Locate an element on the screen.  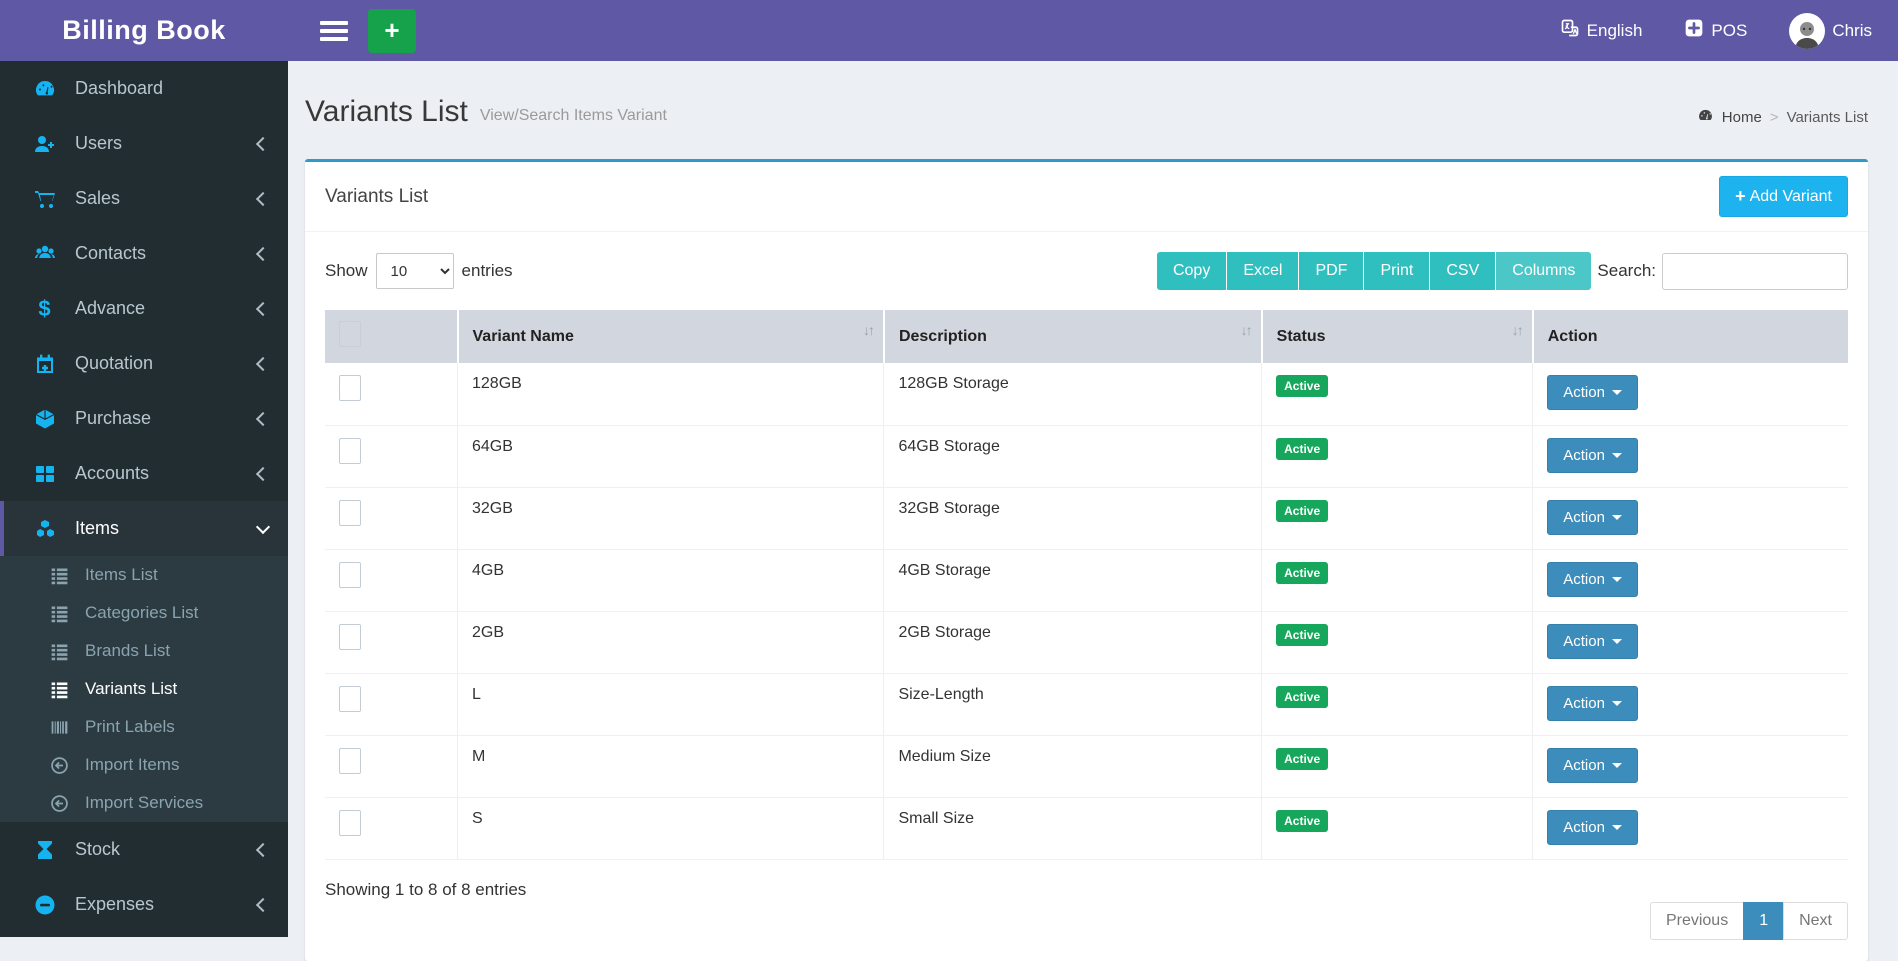
sidebar-subitem-items-list: Items List is located at coordinates (144, 575).